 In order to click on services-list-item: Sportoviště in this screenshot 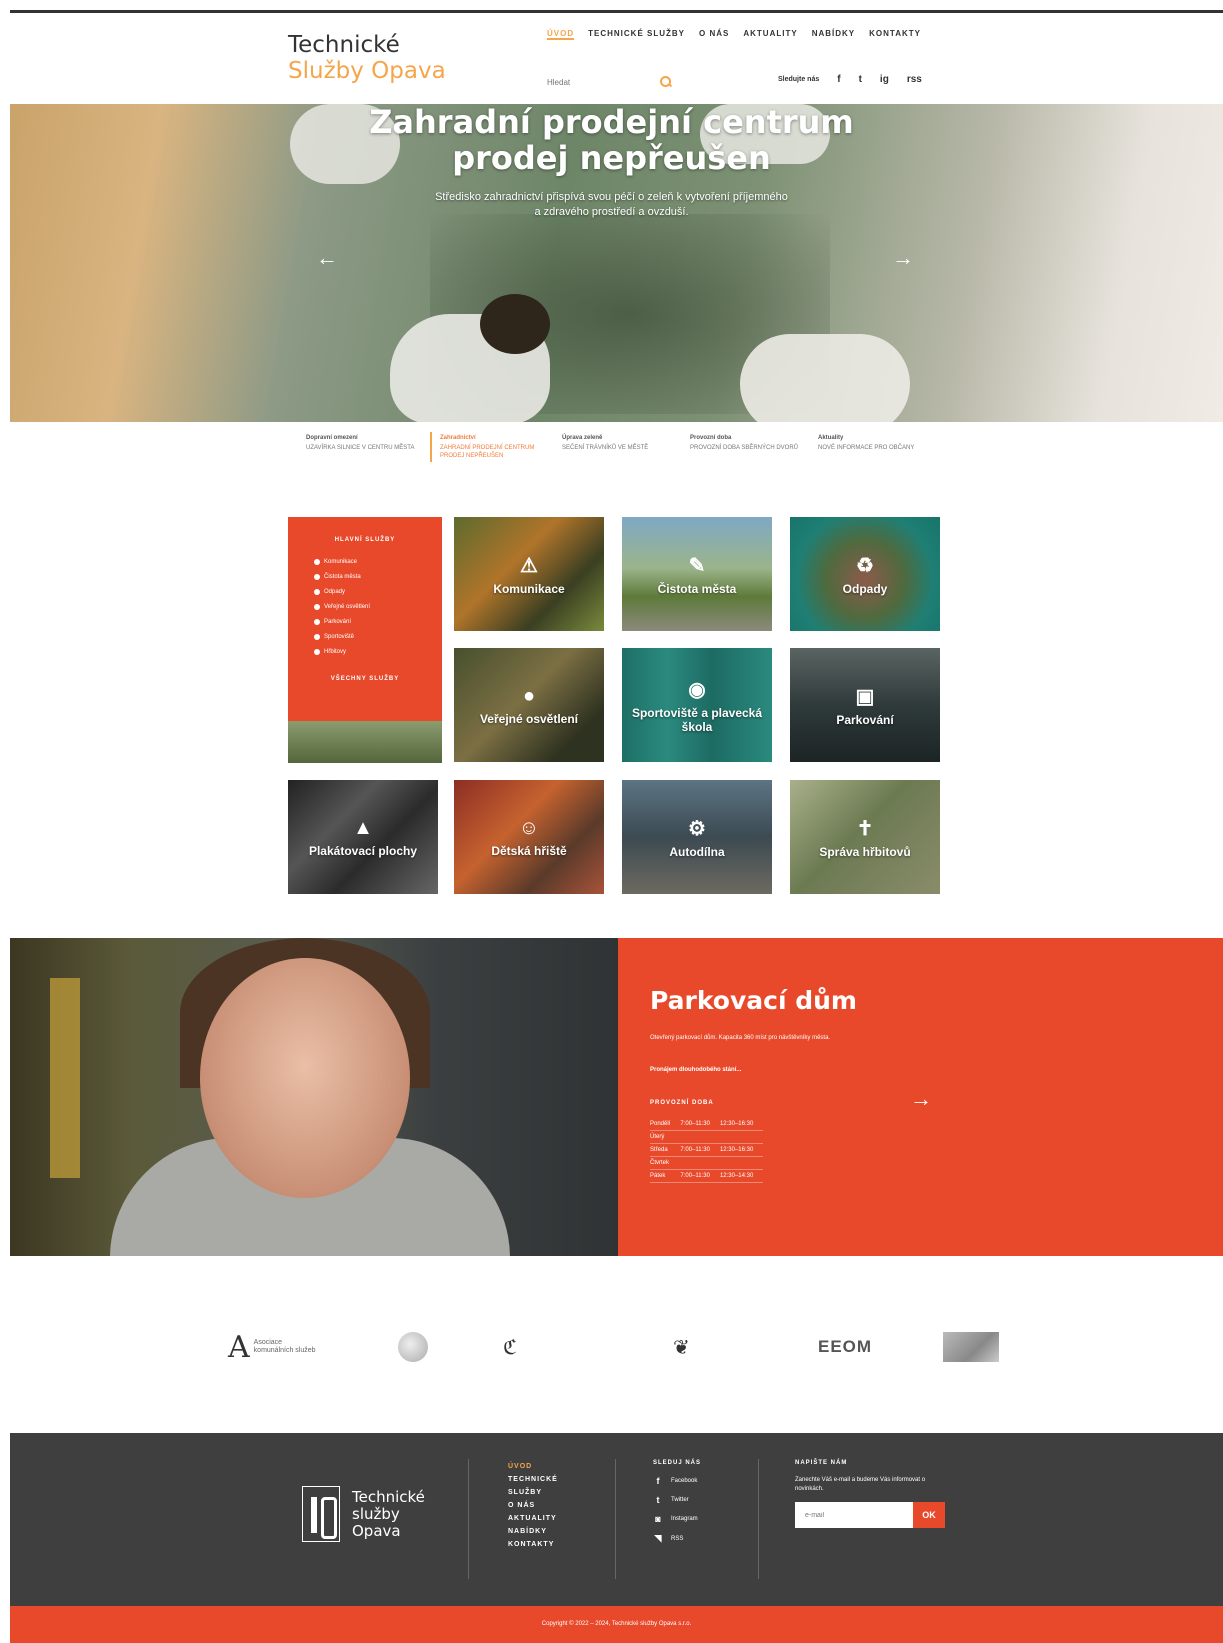, I will do `click(378, 637)`.